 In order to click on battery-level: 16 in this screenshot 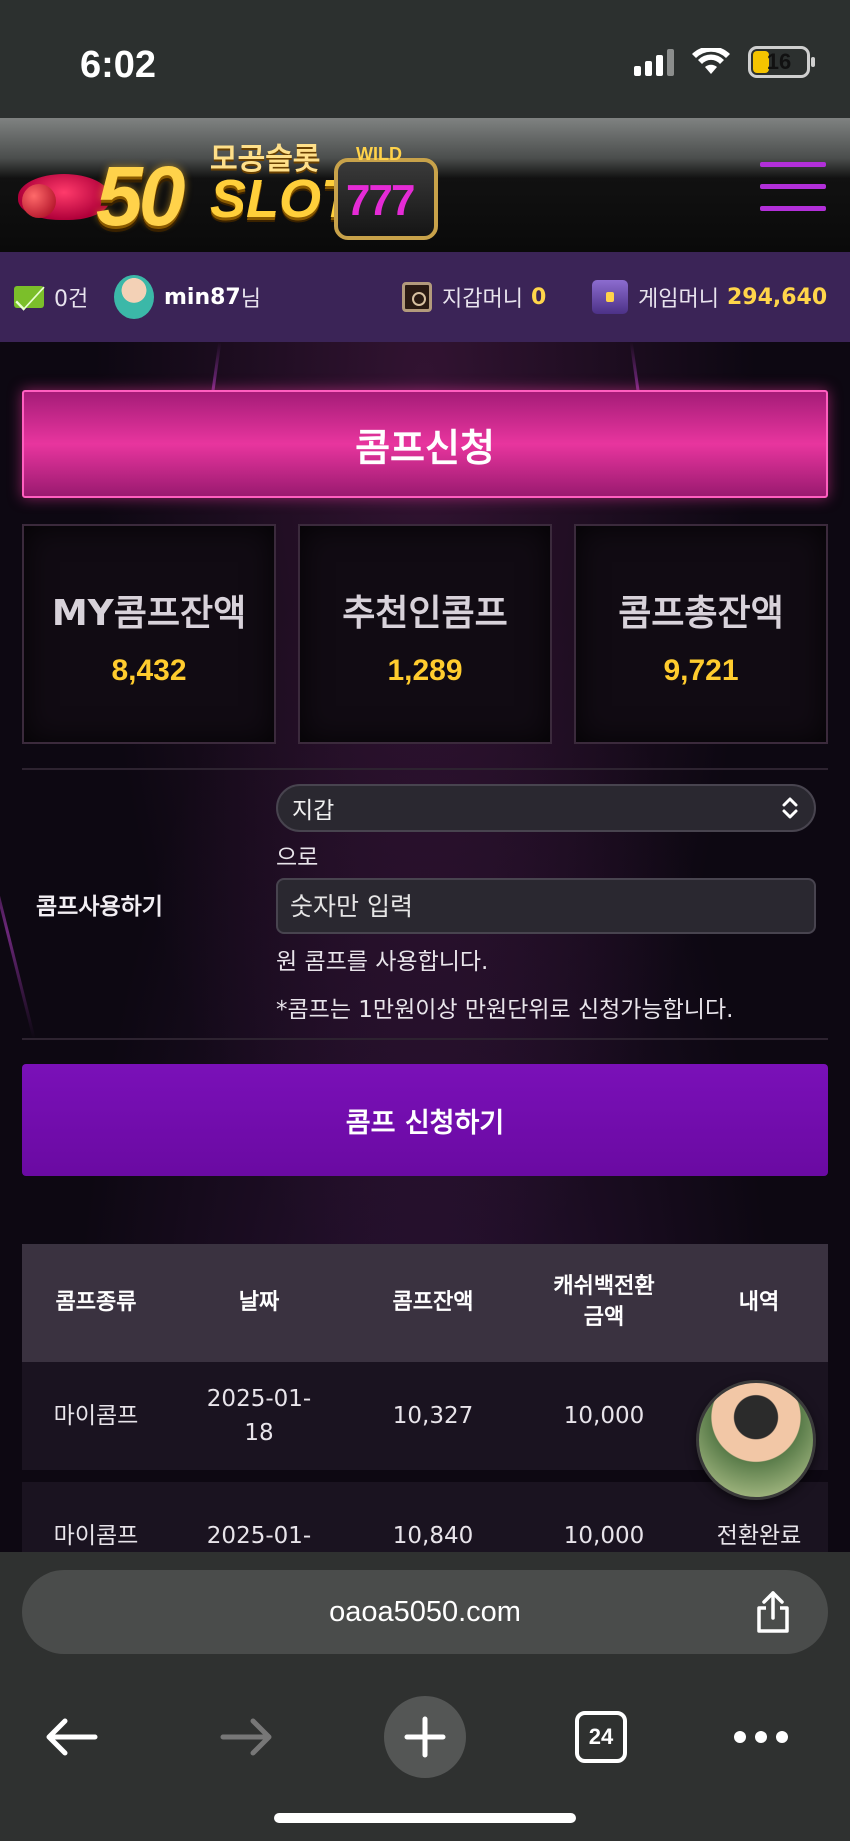, I will do `click(779, 61)`.